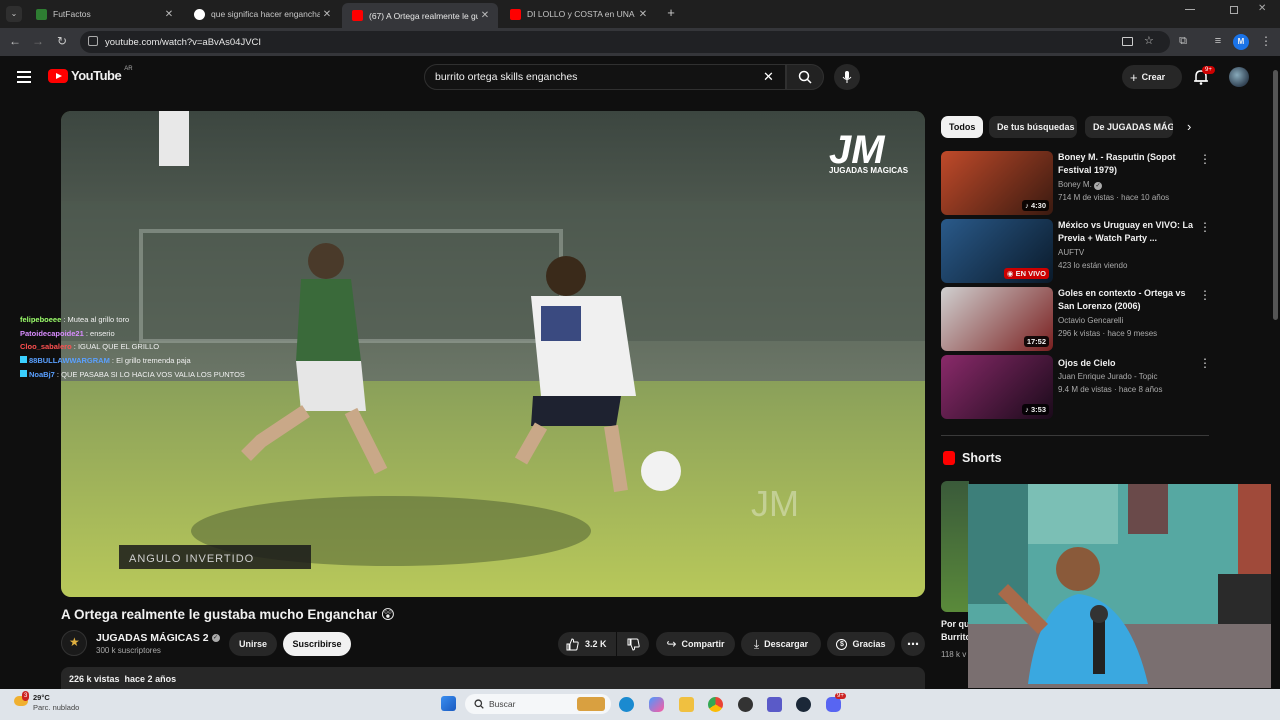  Describe the element at coordinates (861, 644) in the screenshot. I see `thanks-button: $ Gracias` at that location.